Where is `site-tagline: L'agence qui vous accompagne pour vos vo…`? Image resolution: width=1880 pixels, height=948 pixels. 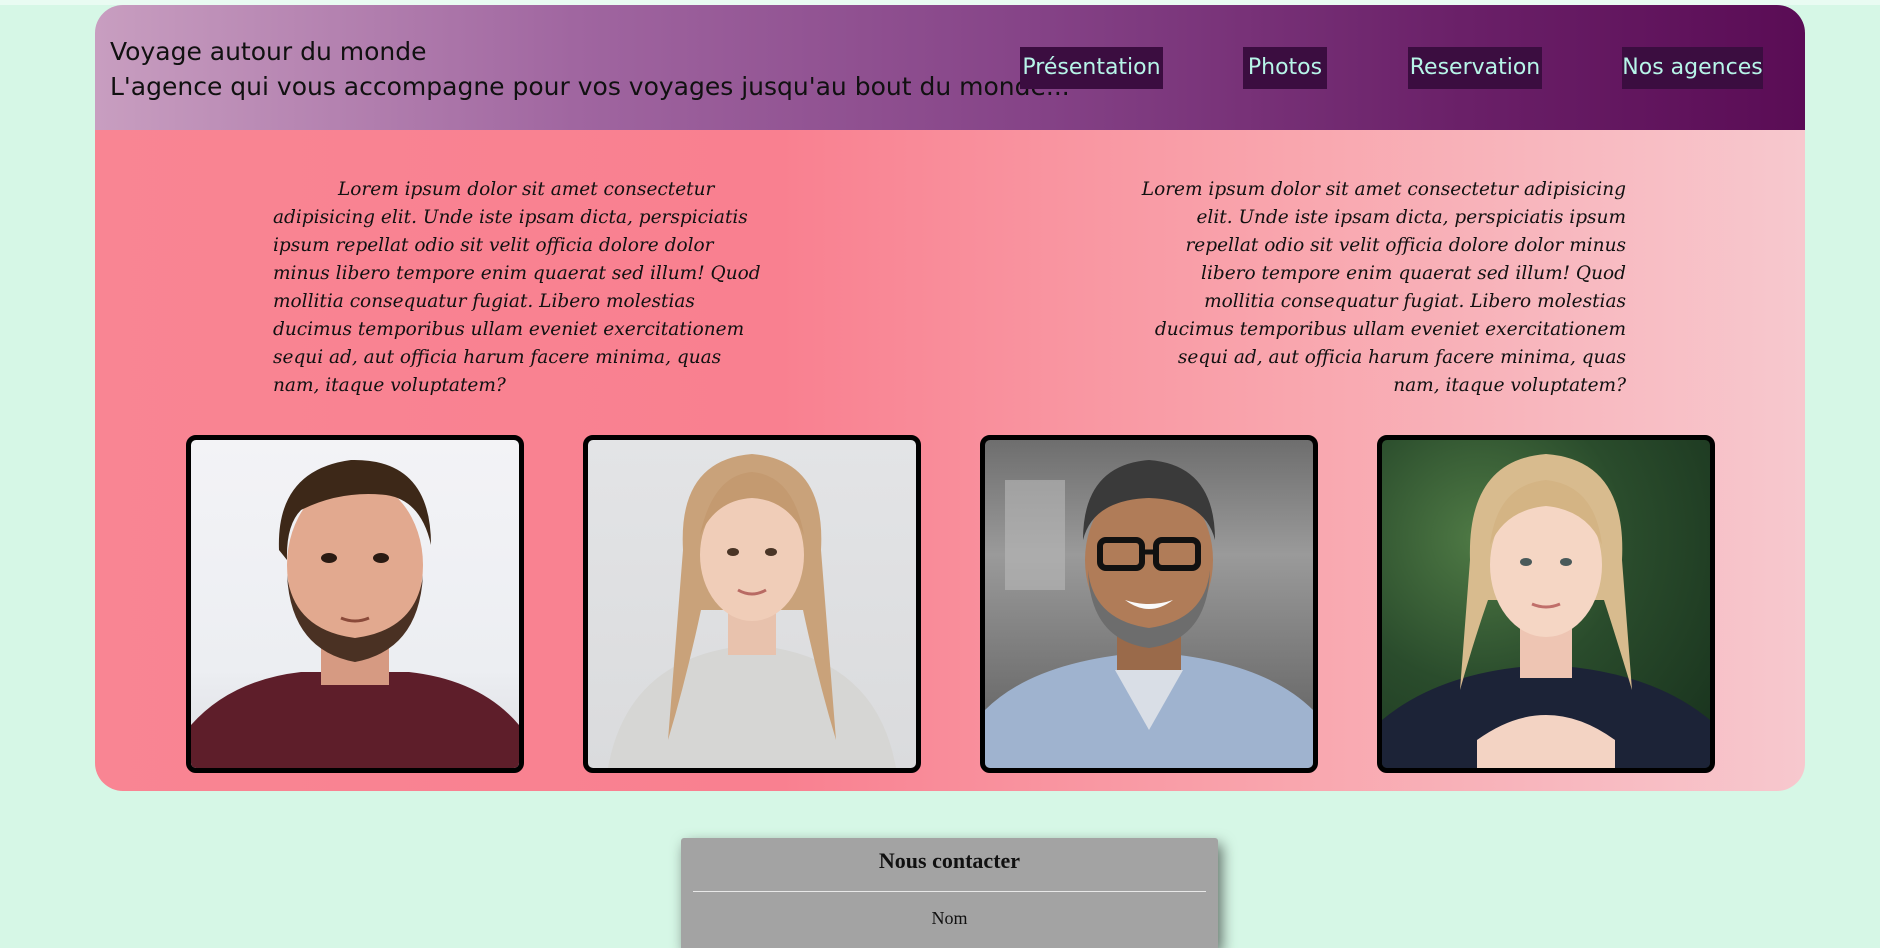 site-tagline: L'agence qui vous accompagne pour vos vo… is located at coordinates (590, 86).